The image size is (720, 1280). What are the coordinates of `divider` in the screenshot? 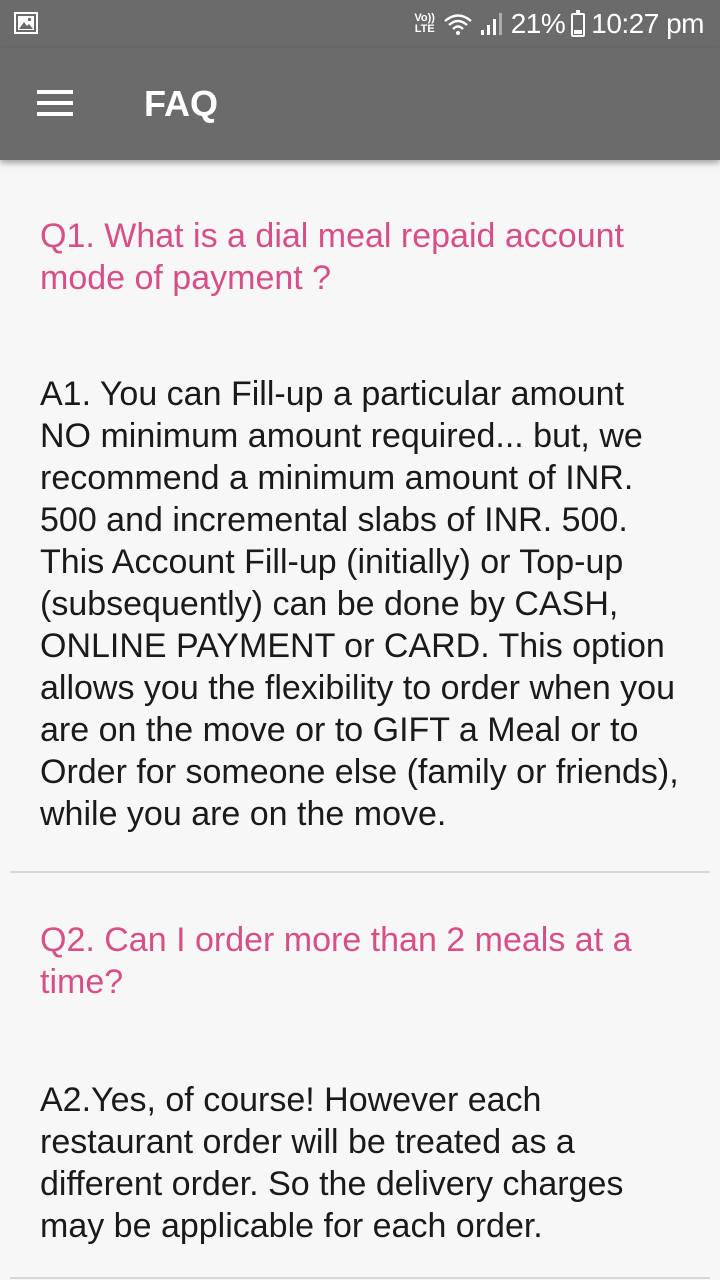 It's located at (360, 1278).